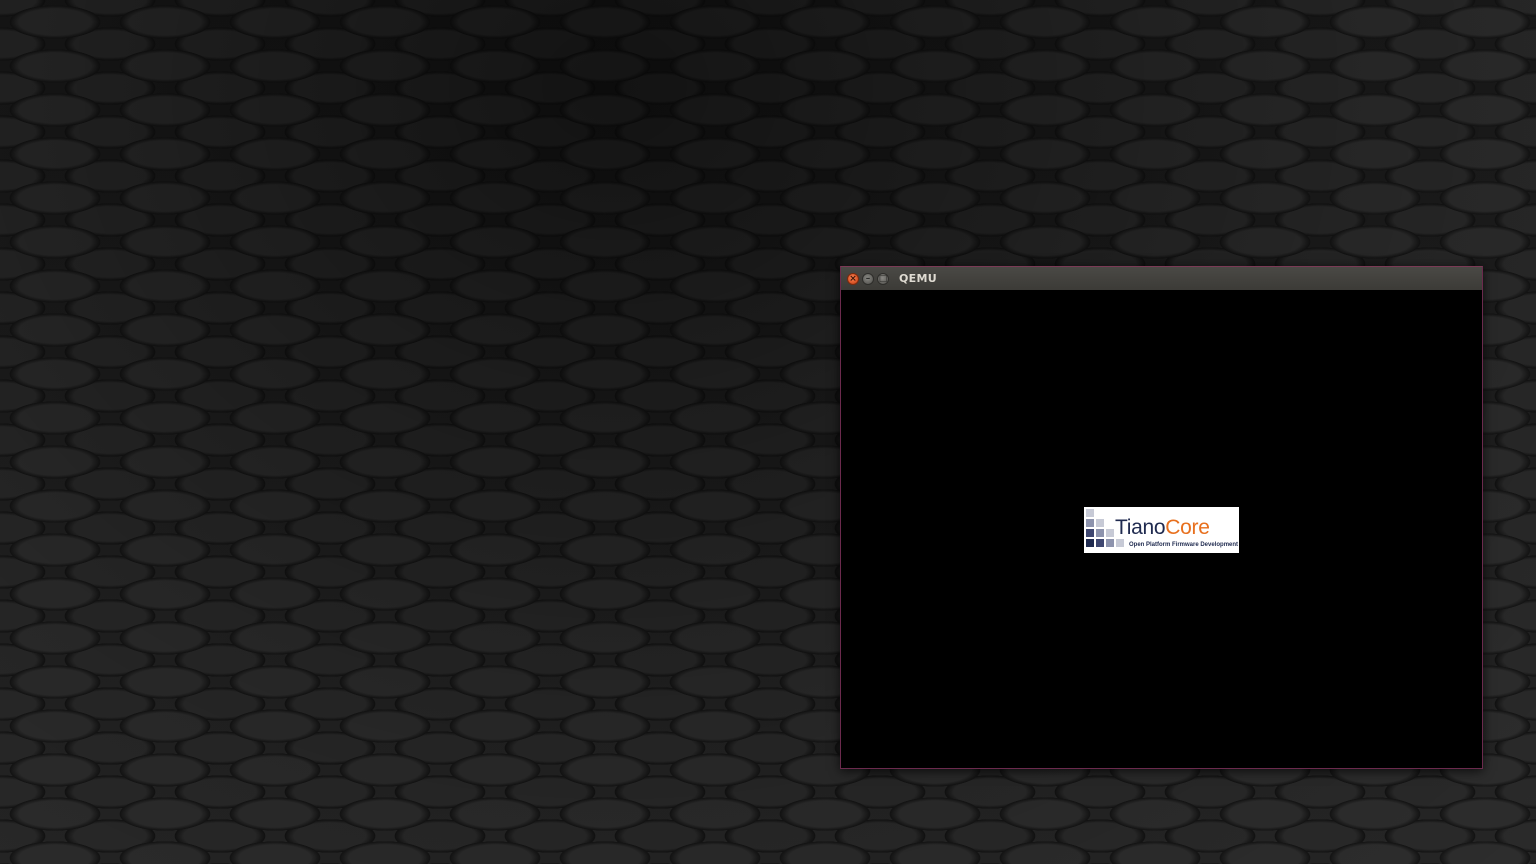 Image resolution: width=1536 pixels, height=864 pixels. I want to click on minimize-icon: –, so click(868, 278).